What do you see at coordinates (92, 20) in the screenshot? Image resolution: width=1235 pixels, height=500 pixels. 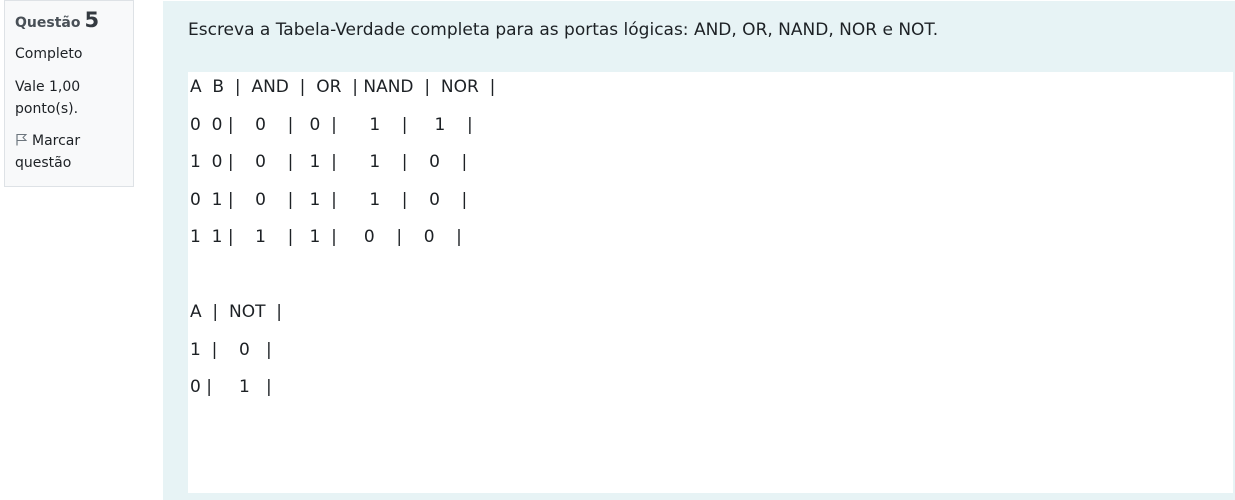 I see `question-number-value: 5` at bounding box center [92, 20].